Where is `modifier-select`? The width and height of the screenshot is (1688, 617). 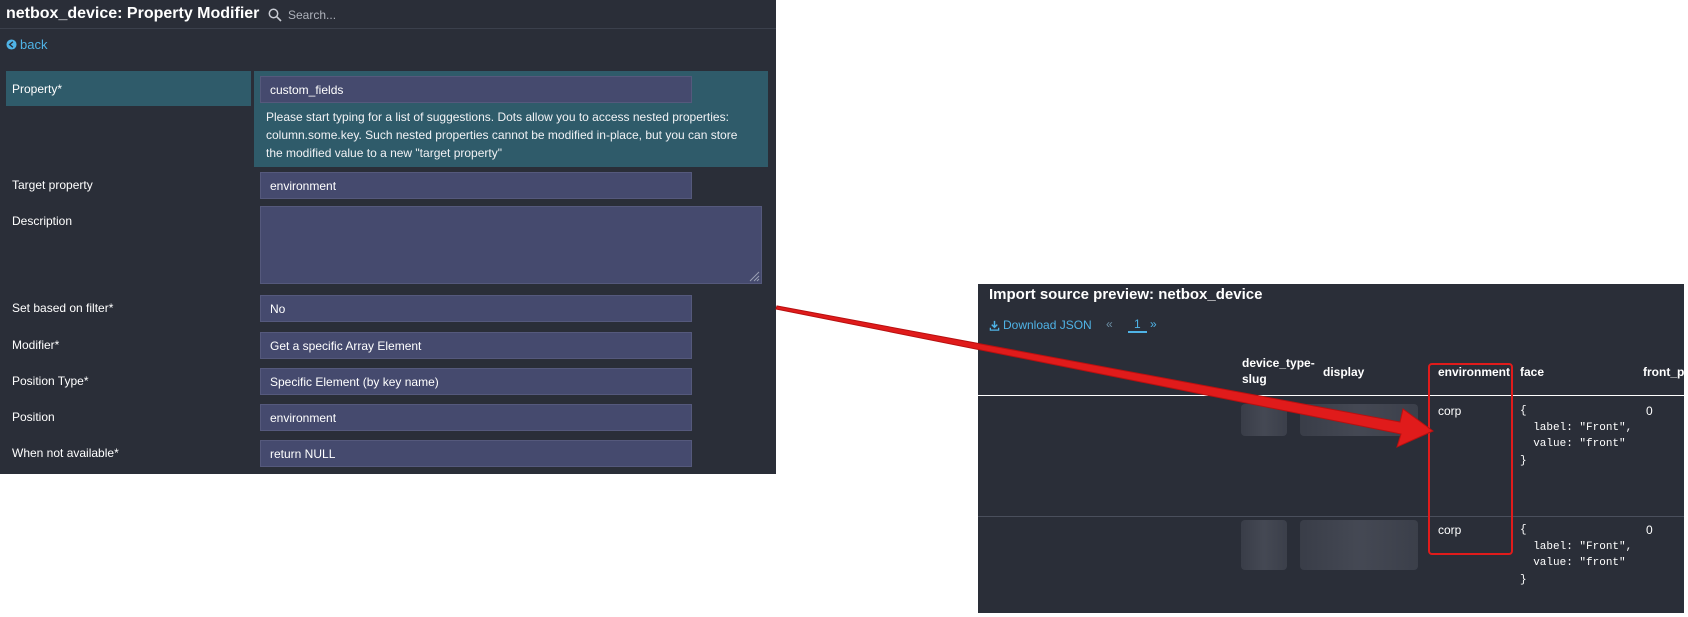 modifier-select is located at coordinates (476, 345).